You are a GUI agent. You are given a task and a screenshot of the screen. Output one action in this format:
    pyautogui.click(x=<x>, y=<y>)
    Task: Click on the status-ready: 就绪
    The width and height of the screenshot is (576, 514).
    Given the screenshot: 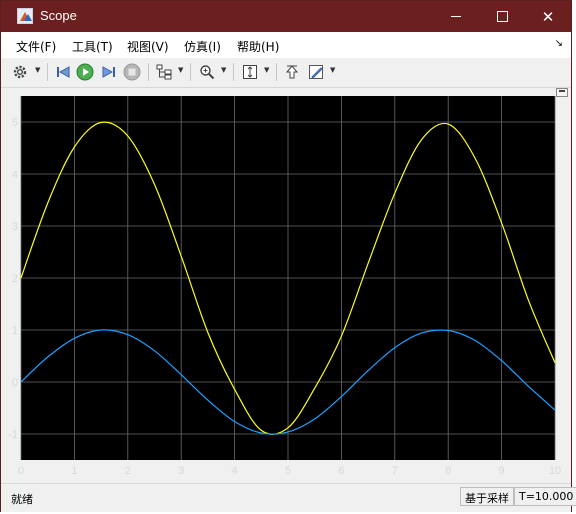 What is the action you would take?
    pyautogui.click(x=22, y=499)
    